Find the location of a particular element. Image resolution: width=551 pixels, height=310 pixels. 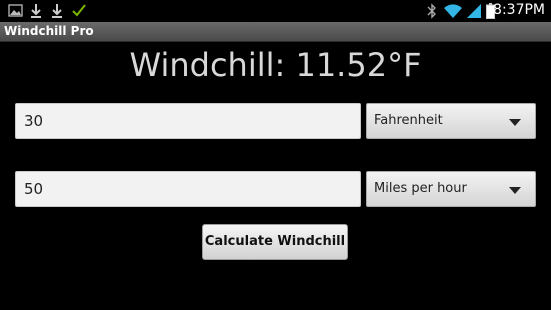

wind-unit-dropdown: Miles per hour is located at coordinates (451, 189).